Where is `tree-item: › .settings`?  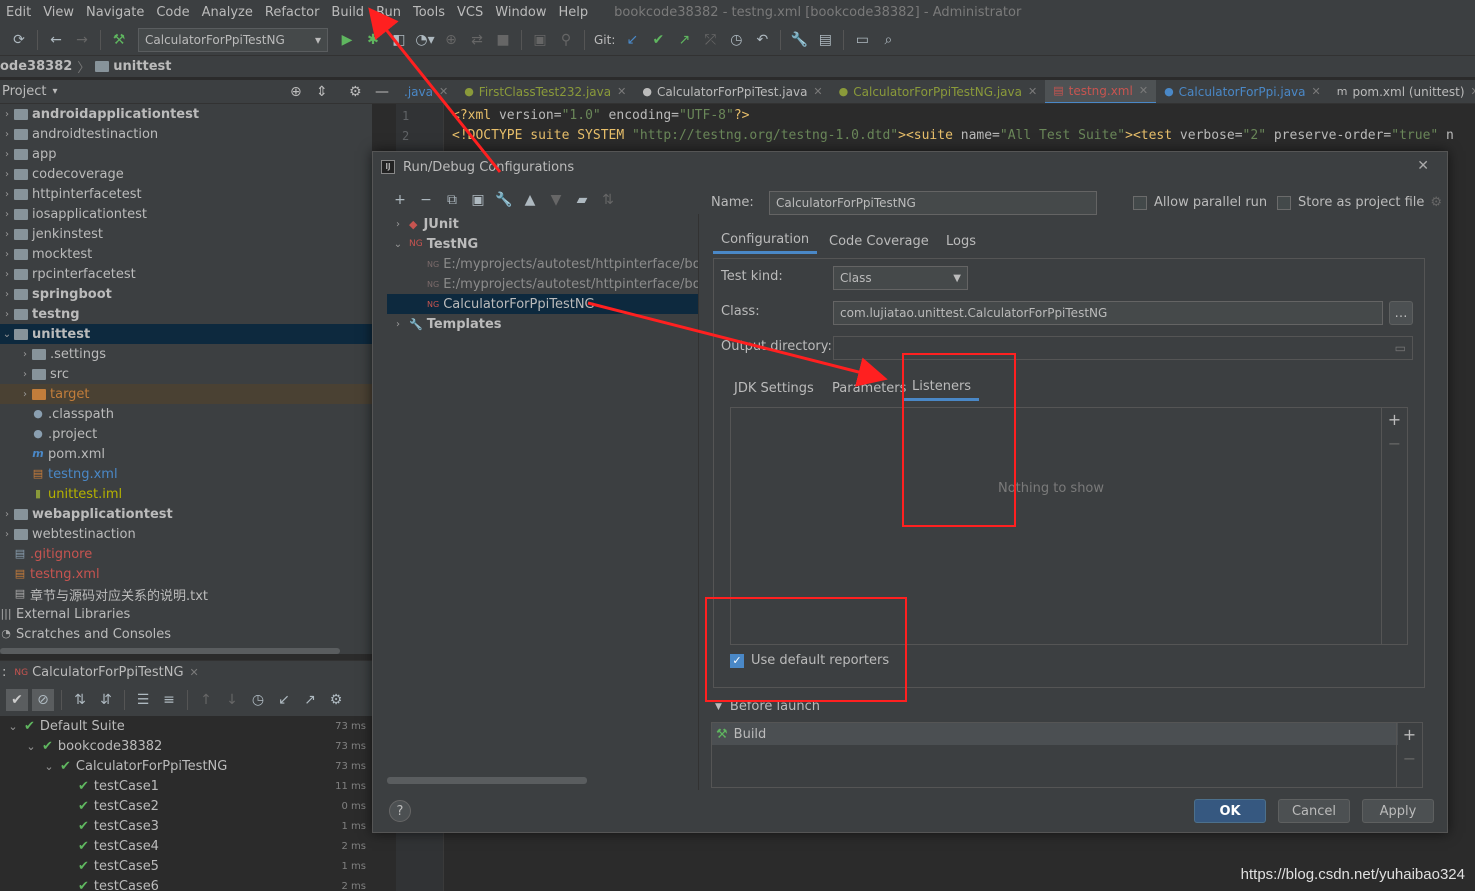 tree-item: › .settings is located at coordinates (186, 354).